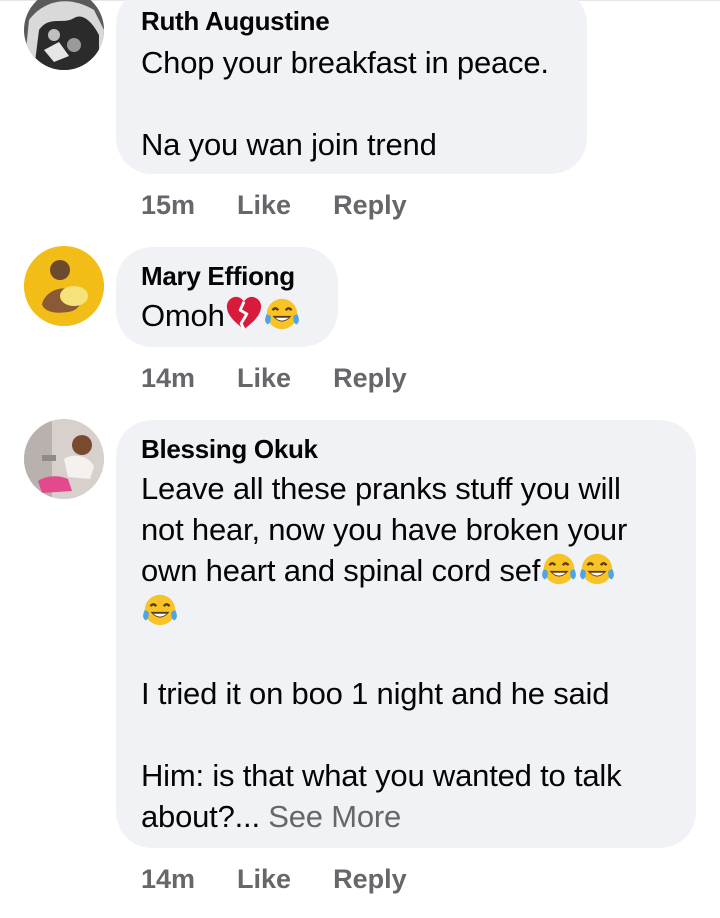 The width and height of the screenshot is (720, 918). Describe the element at coordinates (341, 570) in the screenshot. I see `comment-text-fragment: own heart and spinal cord sef` at that location.